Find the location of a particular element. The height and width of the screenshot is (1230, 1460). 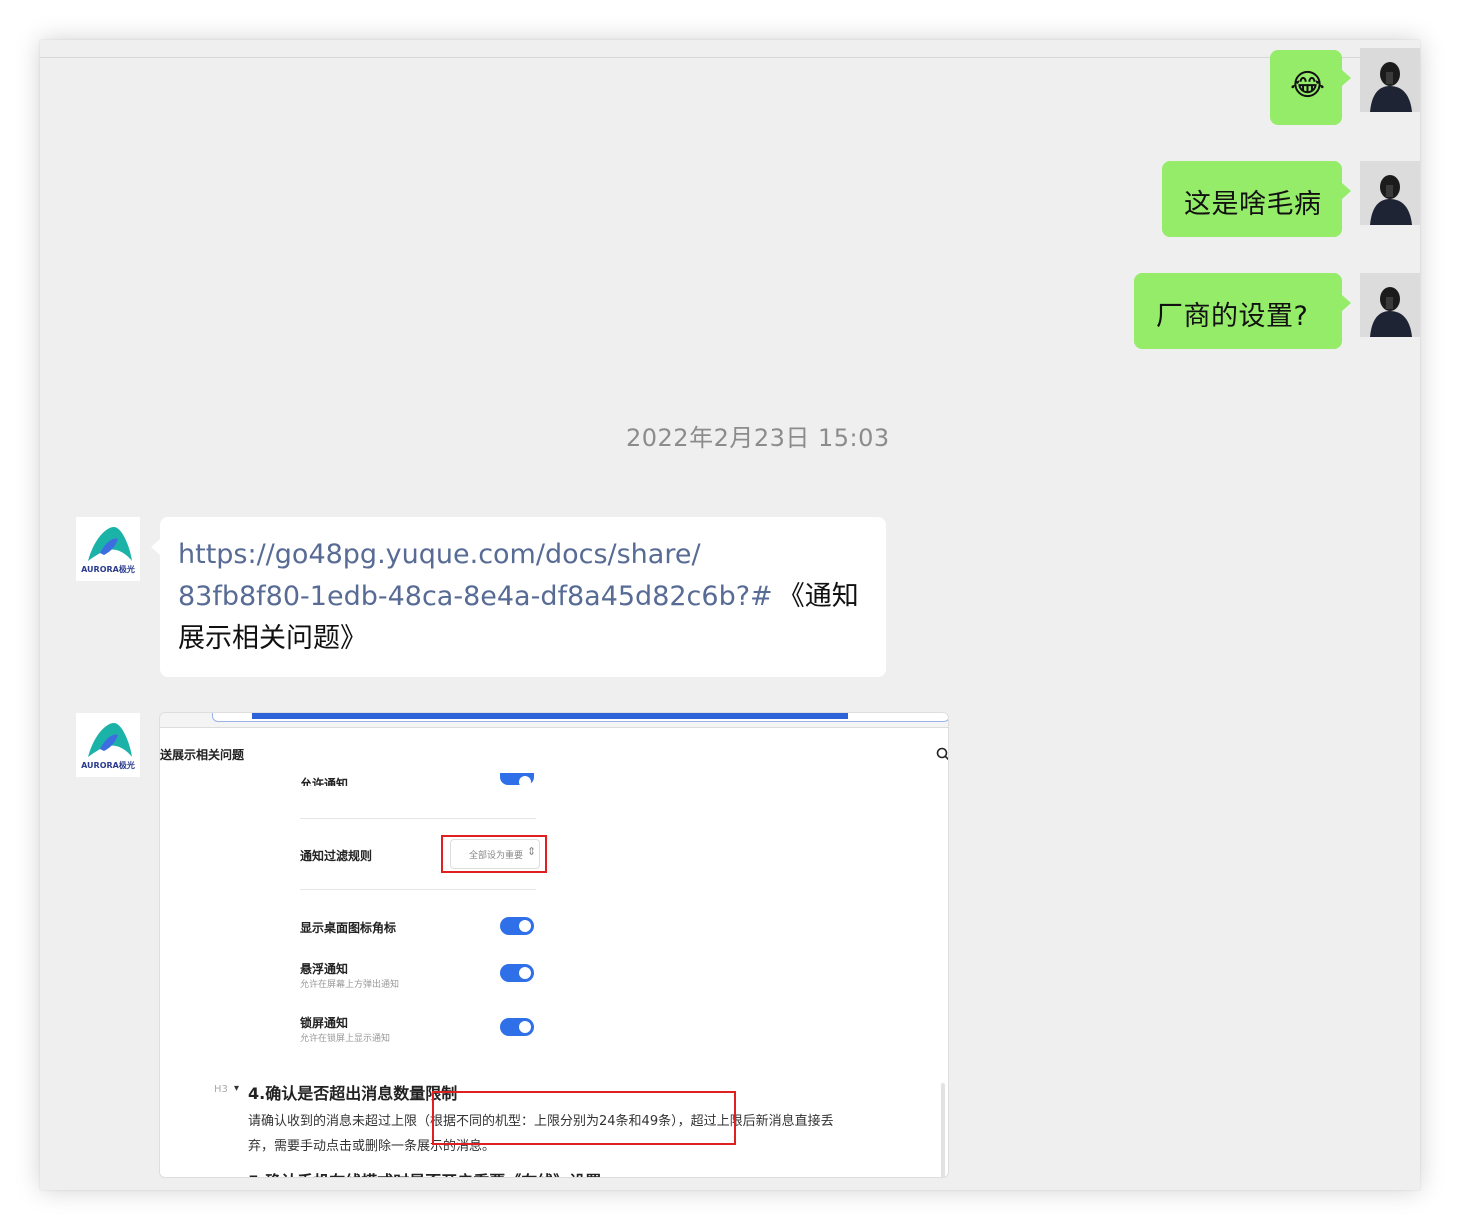

setting-filter-label: 通知过滤规则 is located at coordinates (336, 856).